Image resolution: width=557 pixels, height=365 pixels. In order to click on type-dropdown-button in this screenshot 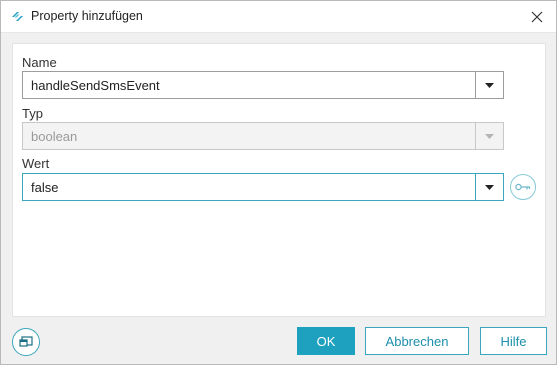, I will do `click(489, 136)`.